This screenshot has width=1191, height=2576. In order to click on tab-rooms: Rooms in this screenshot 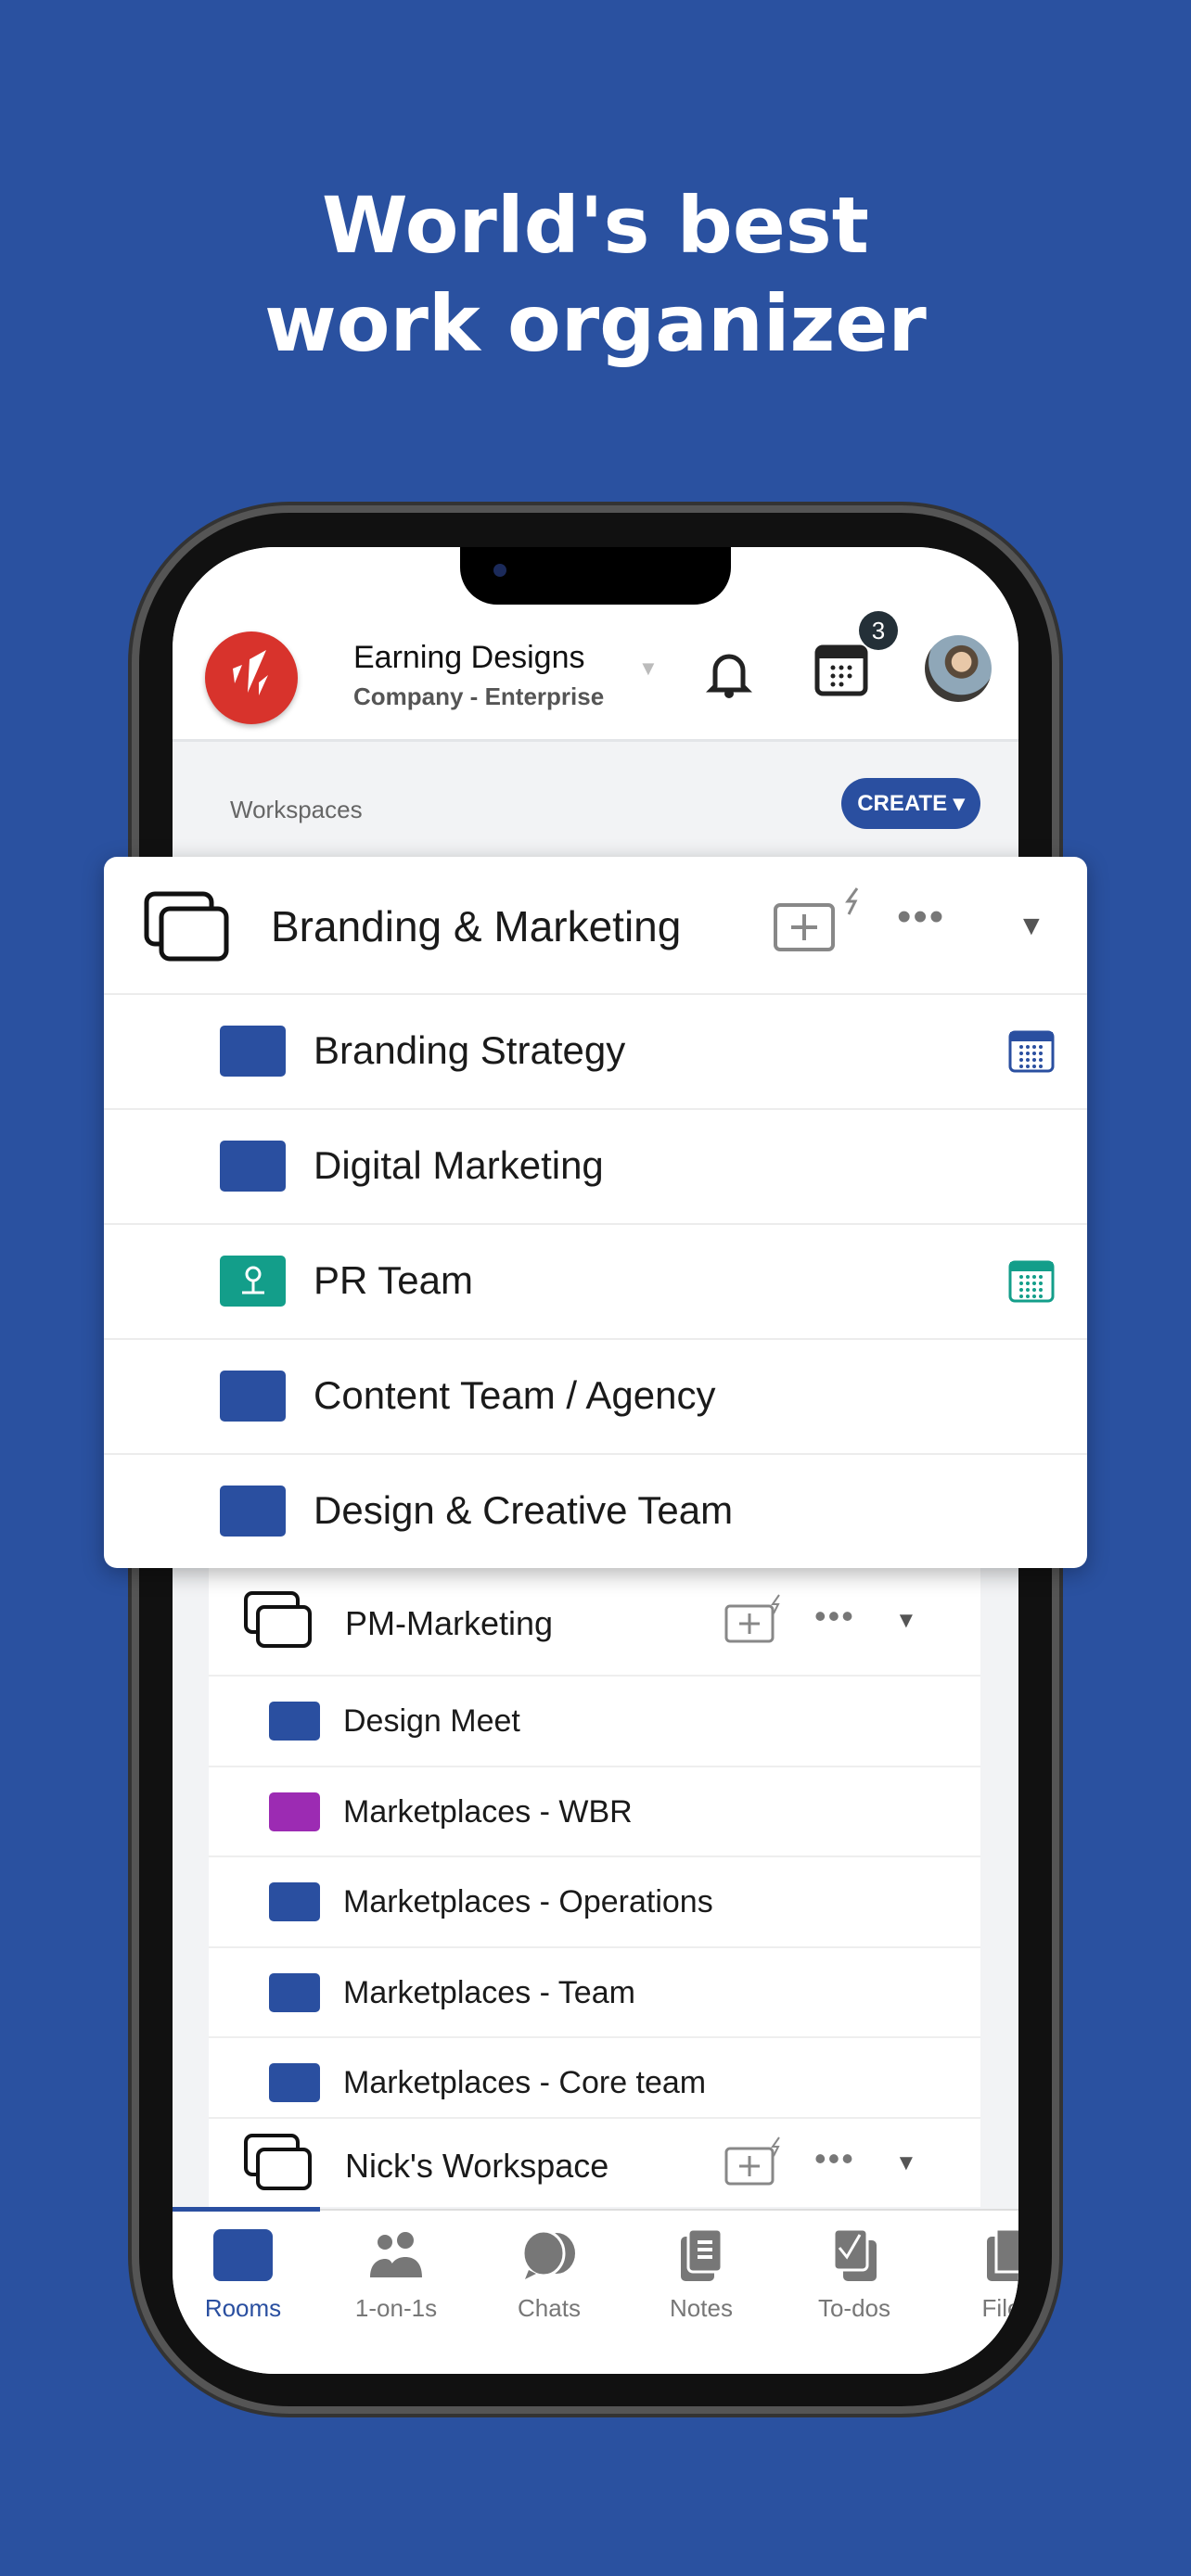, I will do `click(245, 2276)`.